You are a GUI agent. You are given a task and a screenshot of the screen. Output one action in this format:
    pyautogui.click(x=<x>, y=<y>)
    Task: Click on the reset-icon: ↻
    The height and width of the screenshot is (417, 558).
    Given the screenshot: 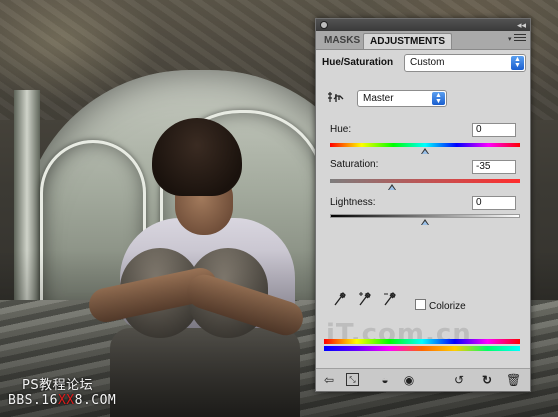 What is the action you would take?
    pyautogui.click(x=487, y=380)
    